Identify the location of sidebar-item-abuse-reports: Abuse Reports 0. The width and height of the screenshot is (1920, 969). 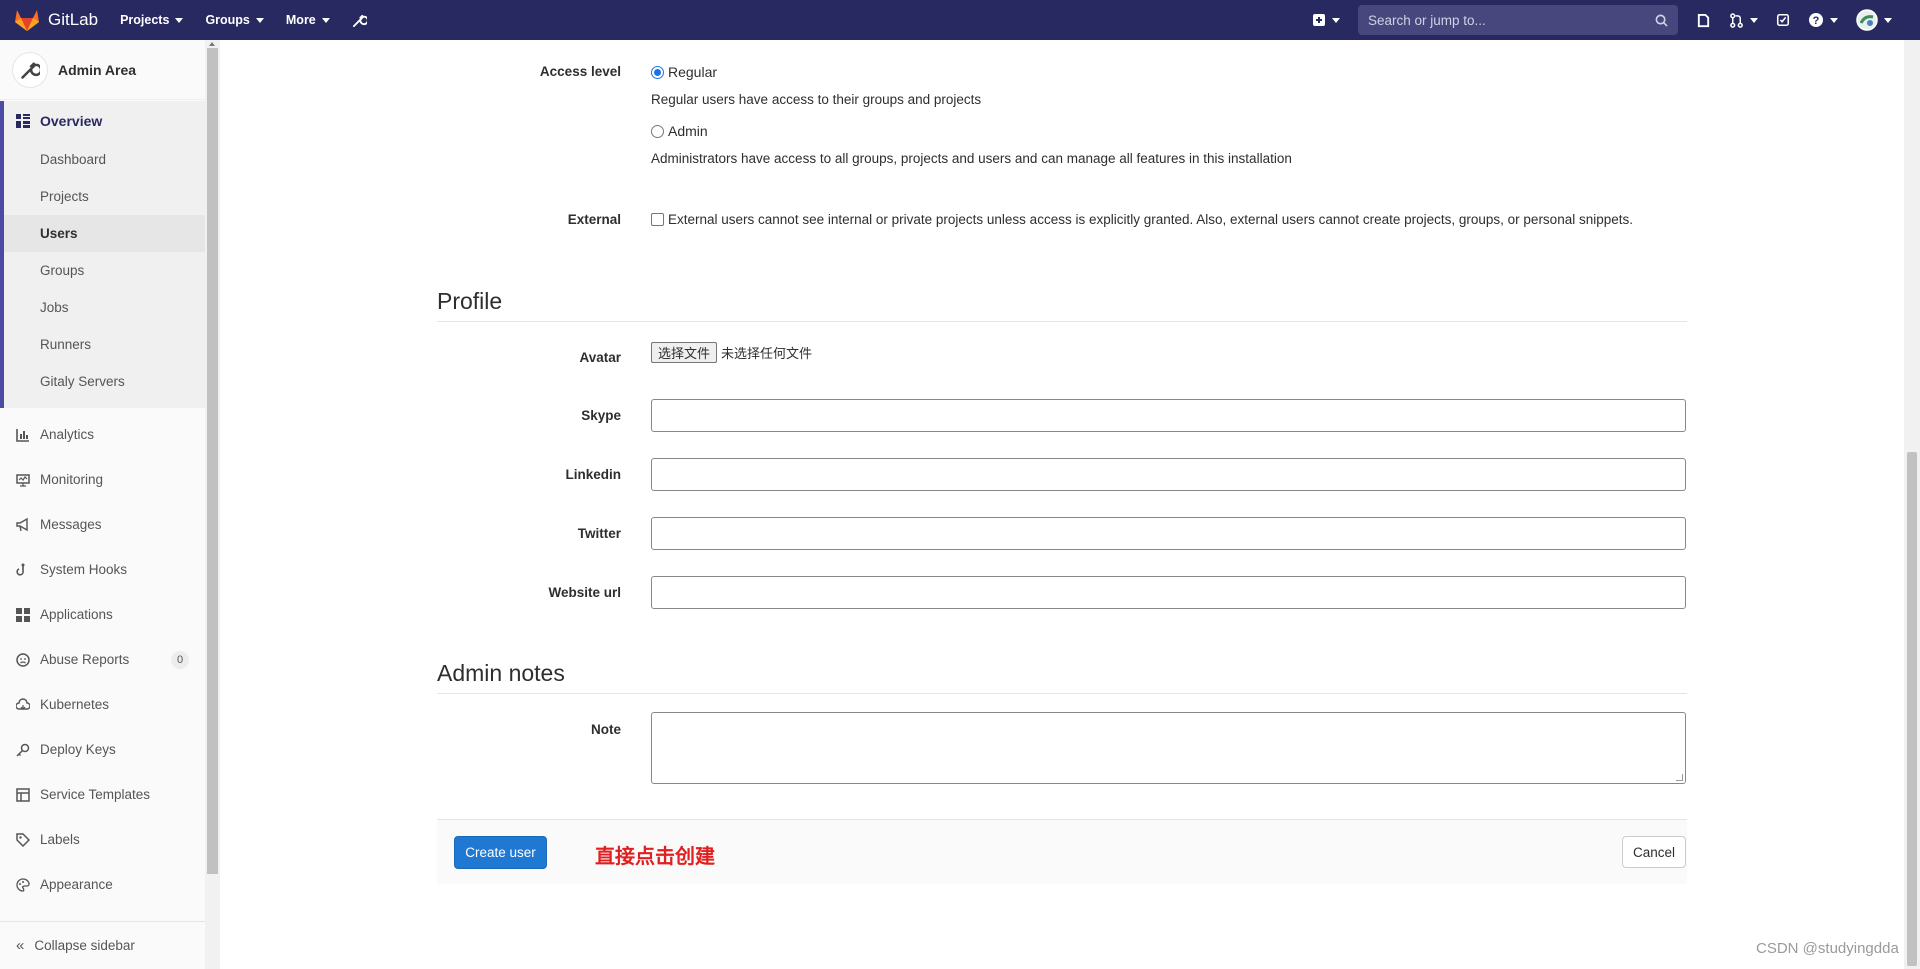
(102, 659).